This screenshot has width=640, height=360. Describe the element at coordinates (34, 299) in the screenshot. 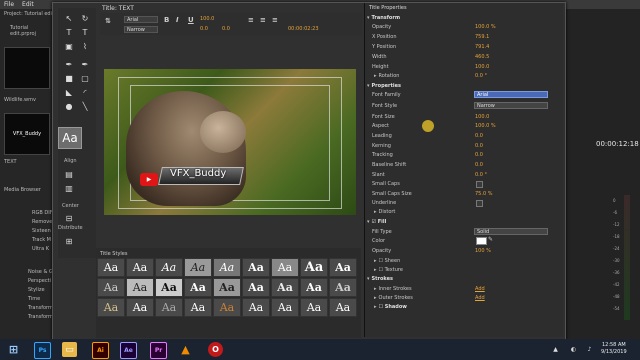

I see `folder-item: Time` at that location.